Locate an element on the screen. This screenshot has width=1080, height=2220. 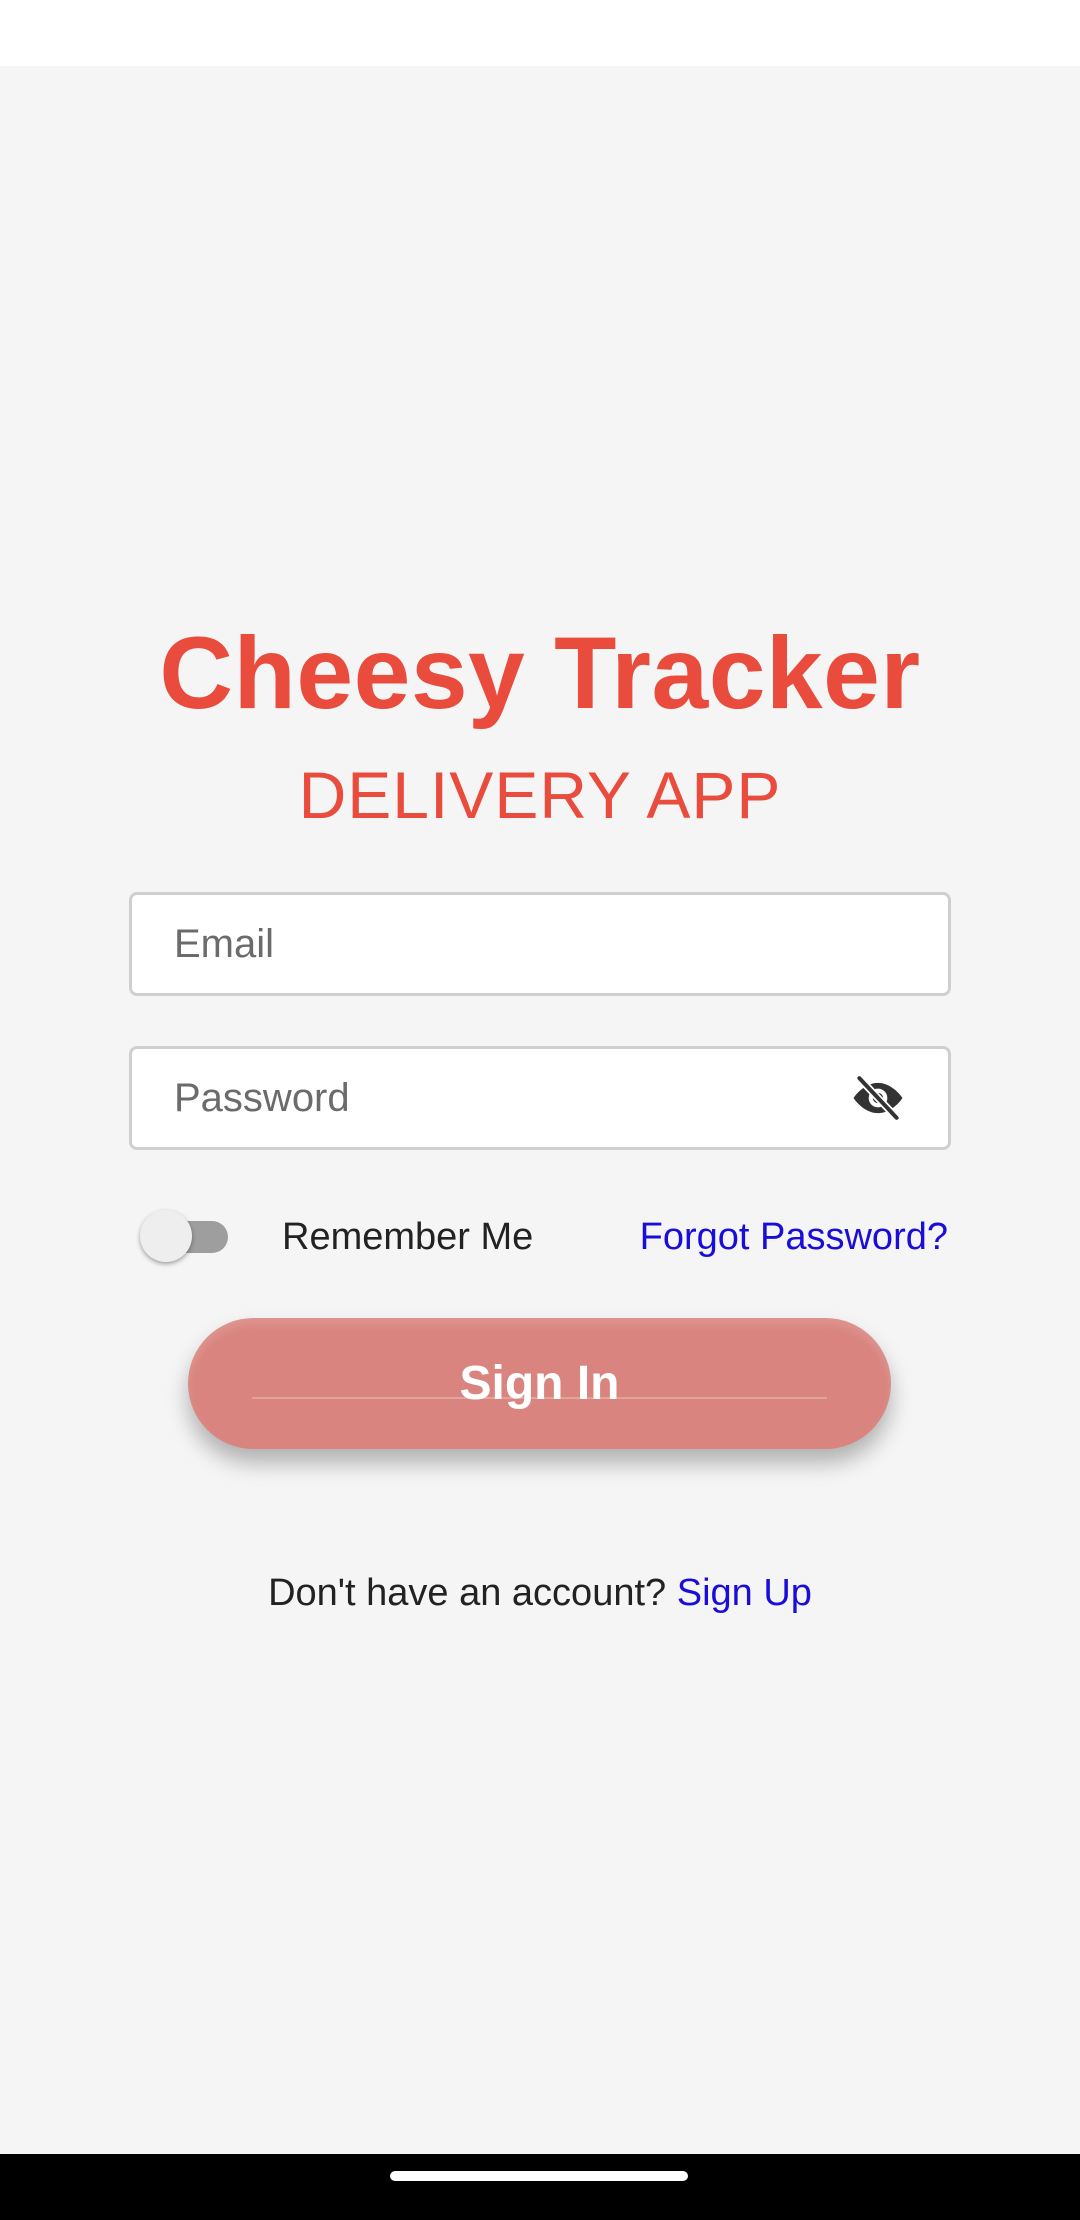
password-visibility-toggle is located at coordinates (878, 1098).